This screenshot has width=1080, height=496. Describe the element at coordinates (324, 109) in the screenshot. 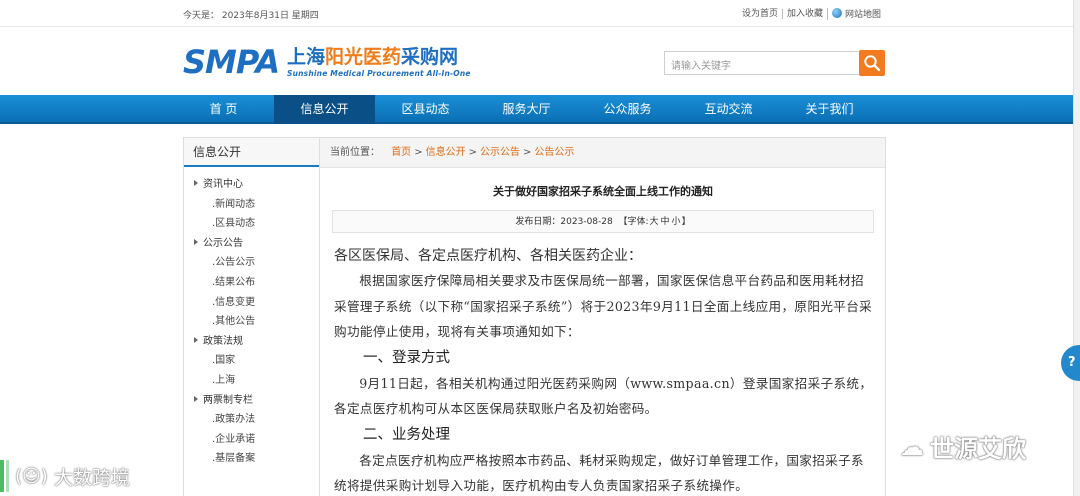

I see `nav-item-1: 信息公开` at that location.